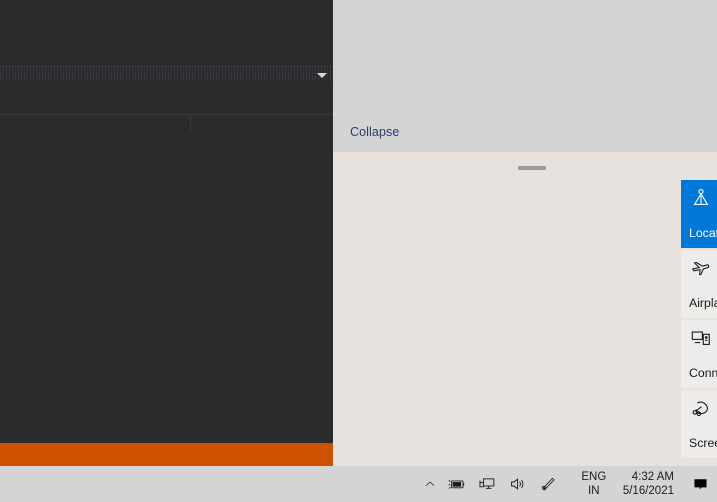 This screenshot has width=717, height=502. What do you see at coordinates (166, 33) in the screenshot?
I see `editor-top-area` at bounding box center [166, 33].